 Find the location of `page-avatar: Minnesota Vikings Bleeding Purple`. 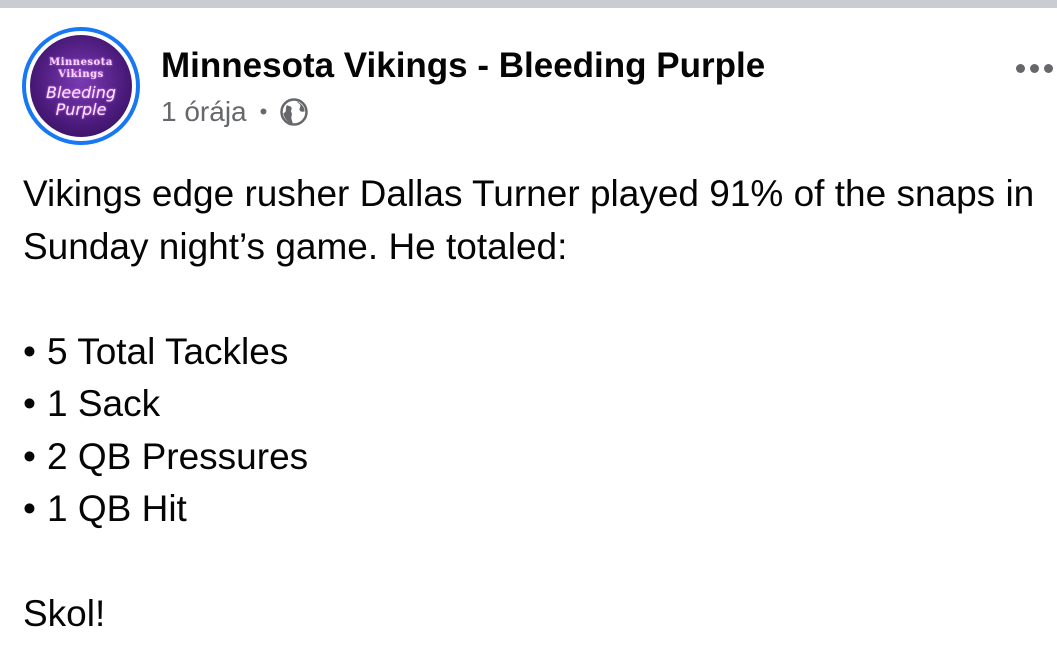

page-avatar: Minnesota Vikings Bleeding Purple is located at coordinates (81, 86).